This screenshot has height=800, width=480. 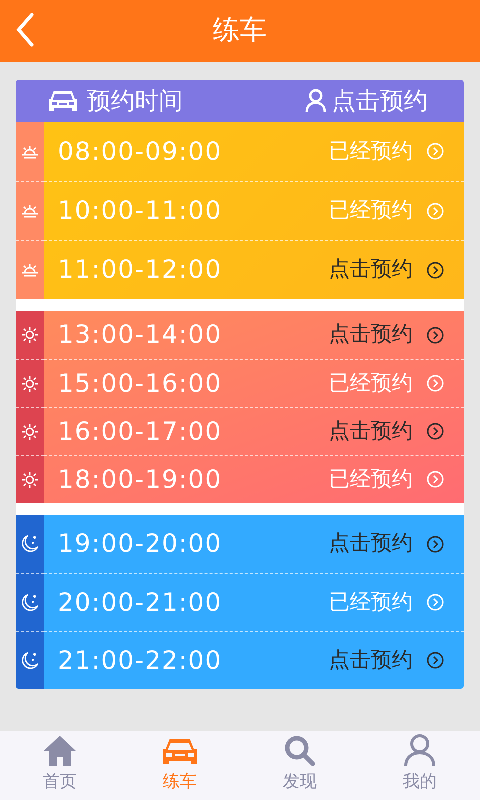 What do you see at coordinates (300, 750) in the screenshot?
I see `search-icon` at bounding box center [300, 750].